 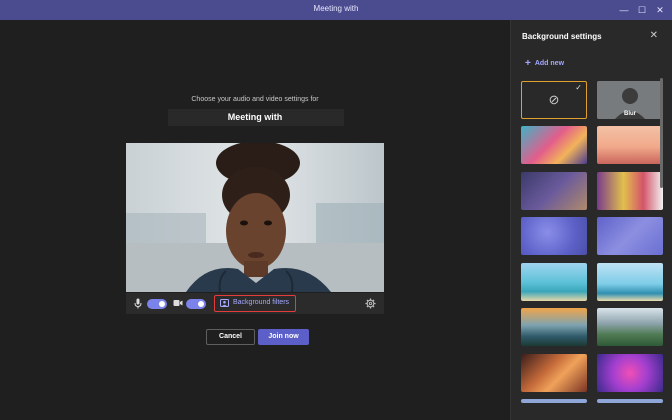 I want to click on close-panel-icon: ✕, so click(x=654, y=35).